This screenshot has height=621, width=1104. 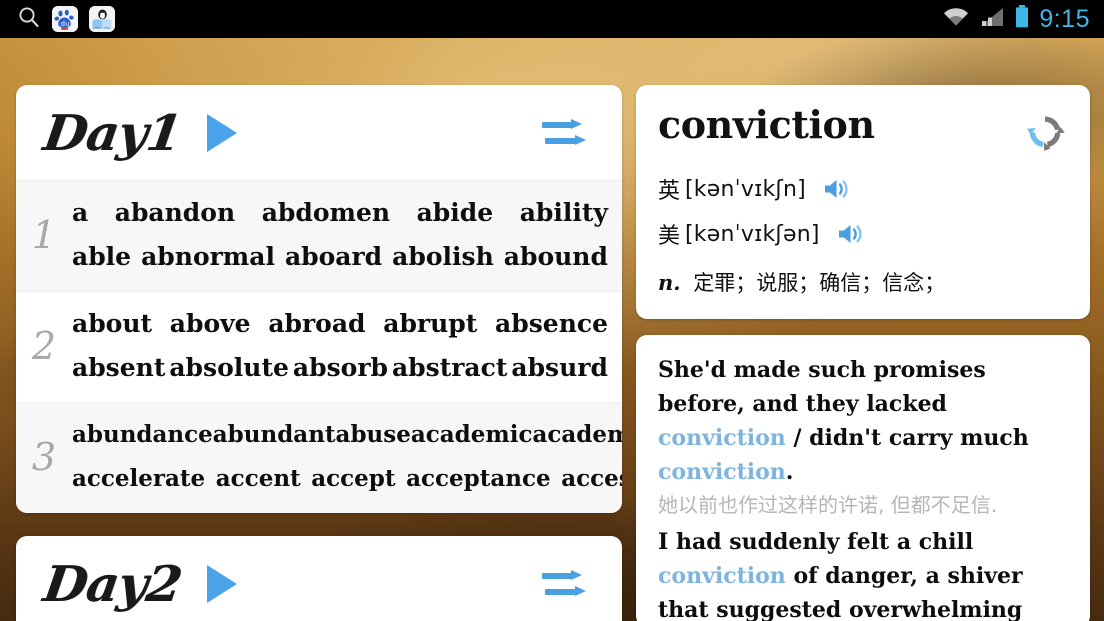 What do you see at coordinates (863, 189) in the screenshot?
I see `pronunciation-uk: 英 [kənˈvɪkʃn]` at bounding box center [863, 189].